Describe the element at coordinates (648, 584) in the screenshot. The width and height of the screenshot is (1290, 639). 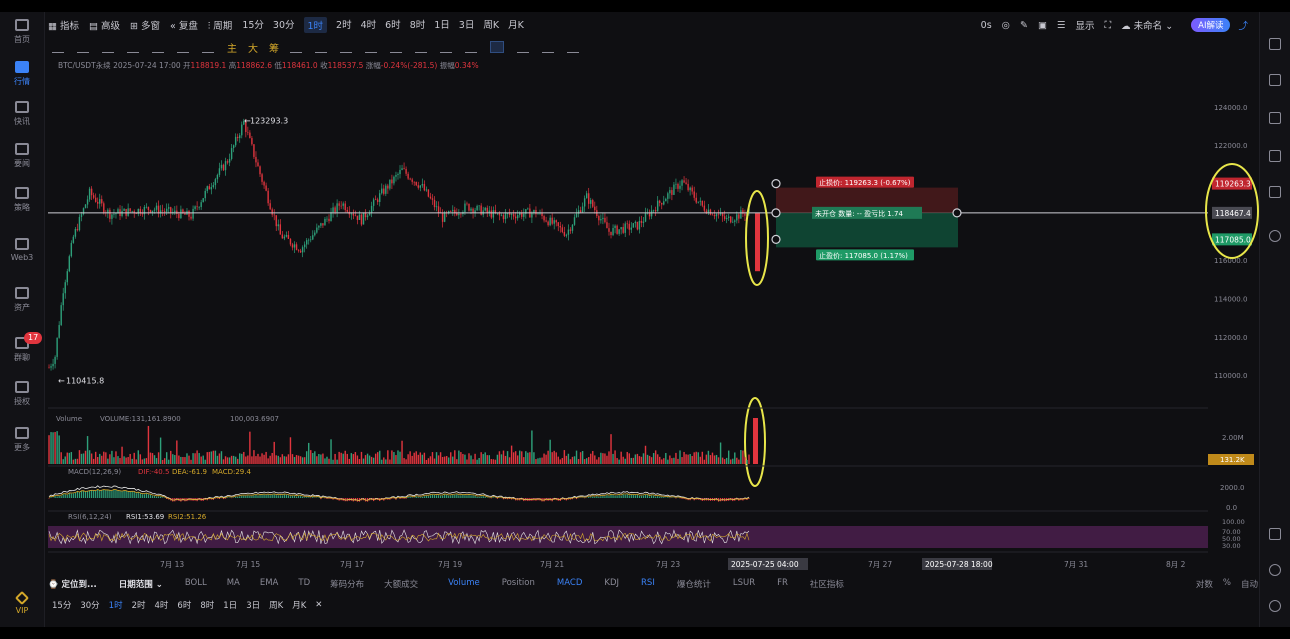
I see `sub-indicator-4: RSI` at that location.